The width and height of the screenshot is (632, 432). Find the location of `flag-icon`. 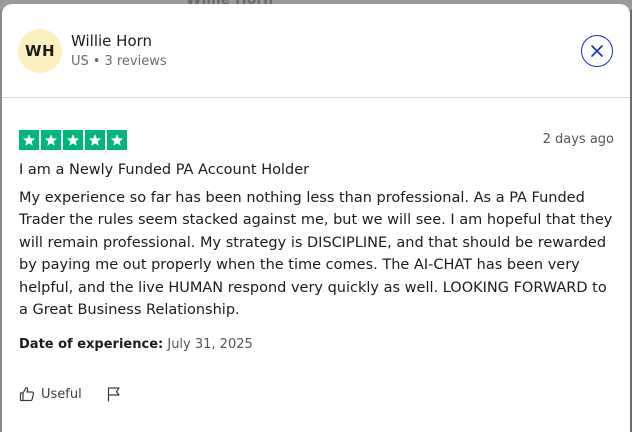

flag-icon is located at coordinates (113, 394).